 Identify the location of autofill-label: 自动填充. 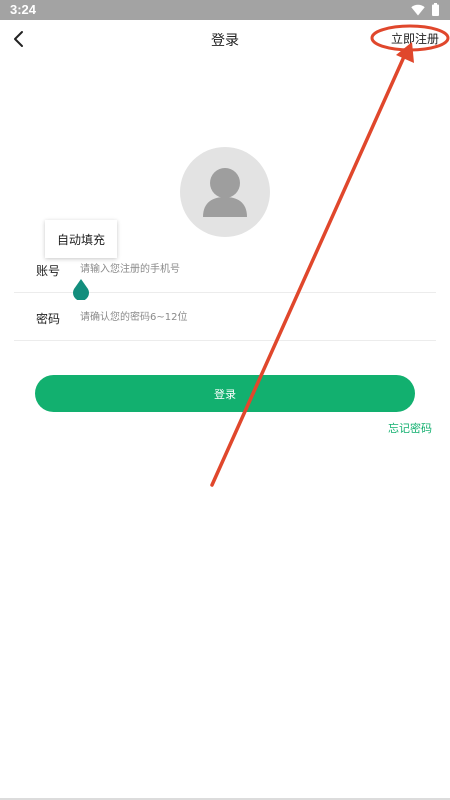
(80, 239).